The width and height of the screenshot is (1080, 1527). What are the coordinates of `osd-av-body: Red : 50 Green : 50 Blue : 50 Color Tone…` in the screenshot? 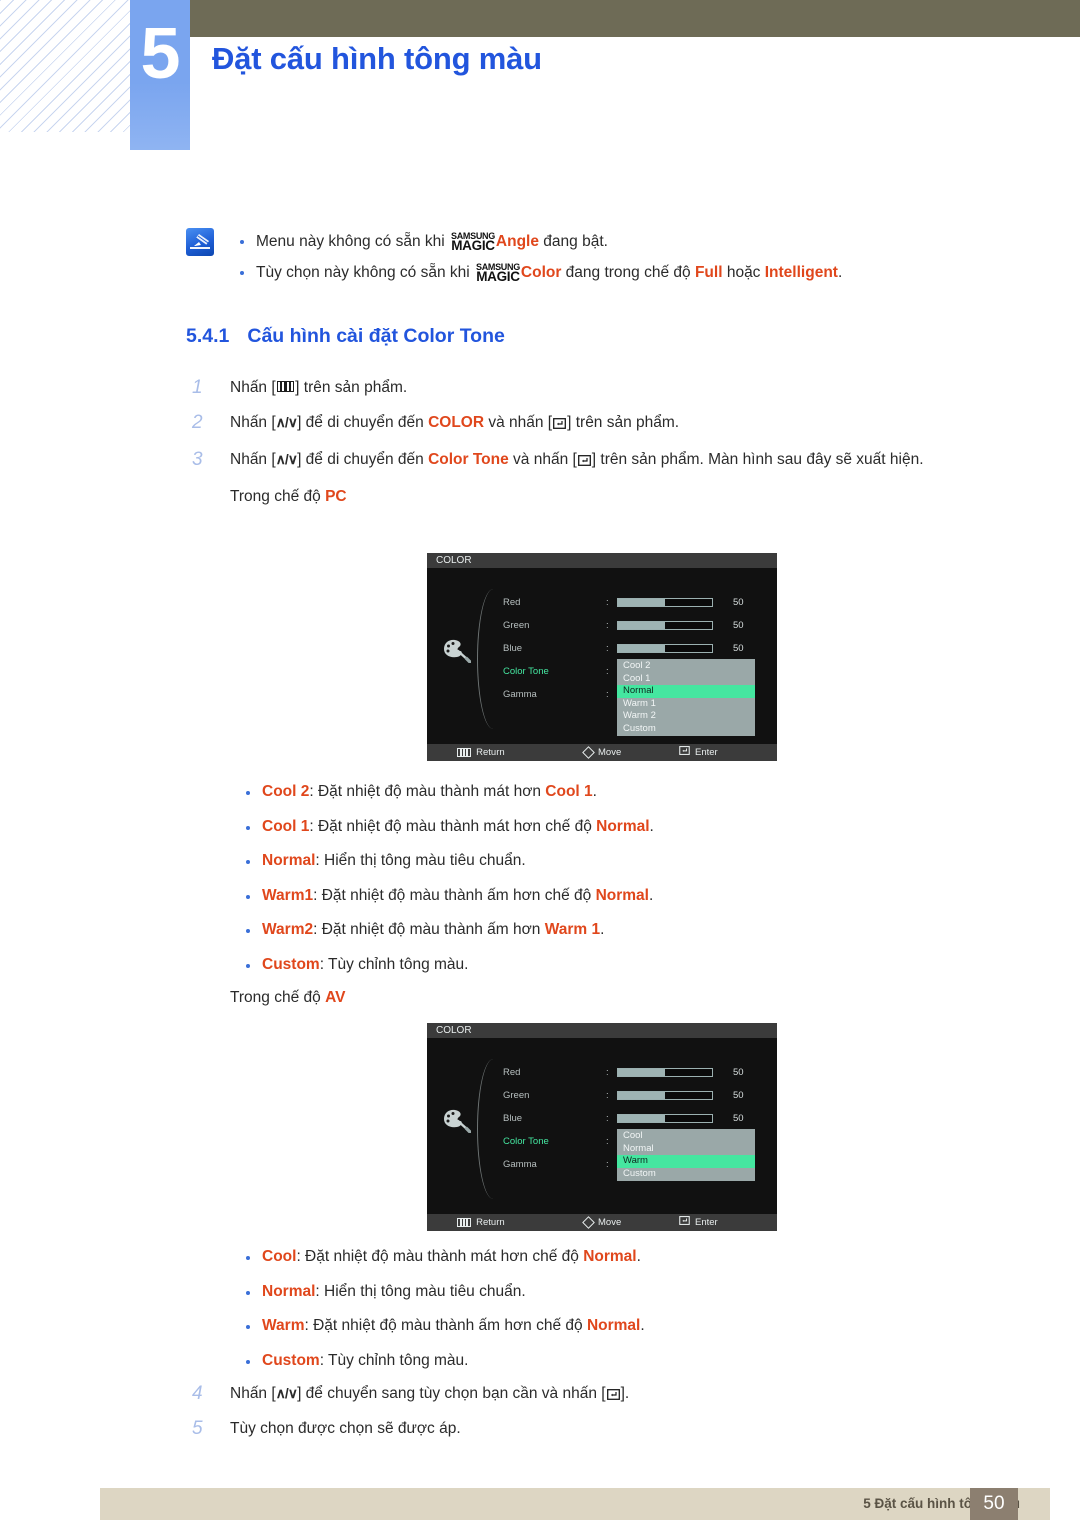 It's located at (602, 1126).